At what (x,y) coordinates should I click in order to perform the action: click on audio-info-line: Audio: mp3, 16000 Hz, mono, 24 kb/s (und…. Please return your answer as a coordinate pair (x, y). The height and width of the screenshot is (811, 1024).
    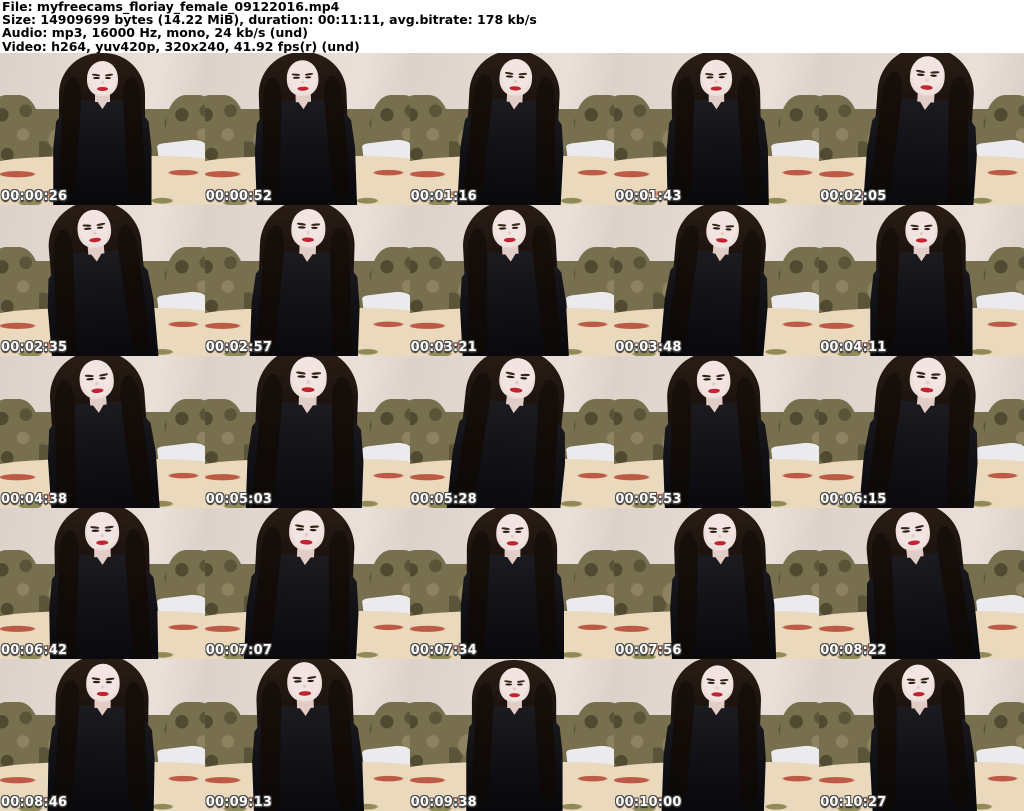
    Looking at the image, I should click on (155, 33).